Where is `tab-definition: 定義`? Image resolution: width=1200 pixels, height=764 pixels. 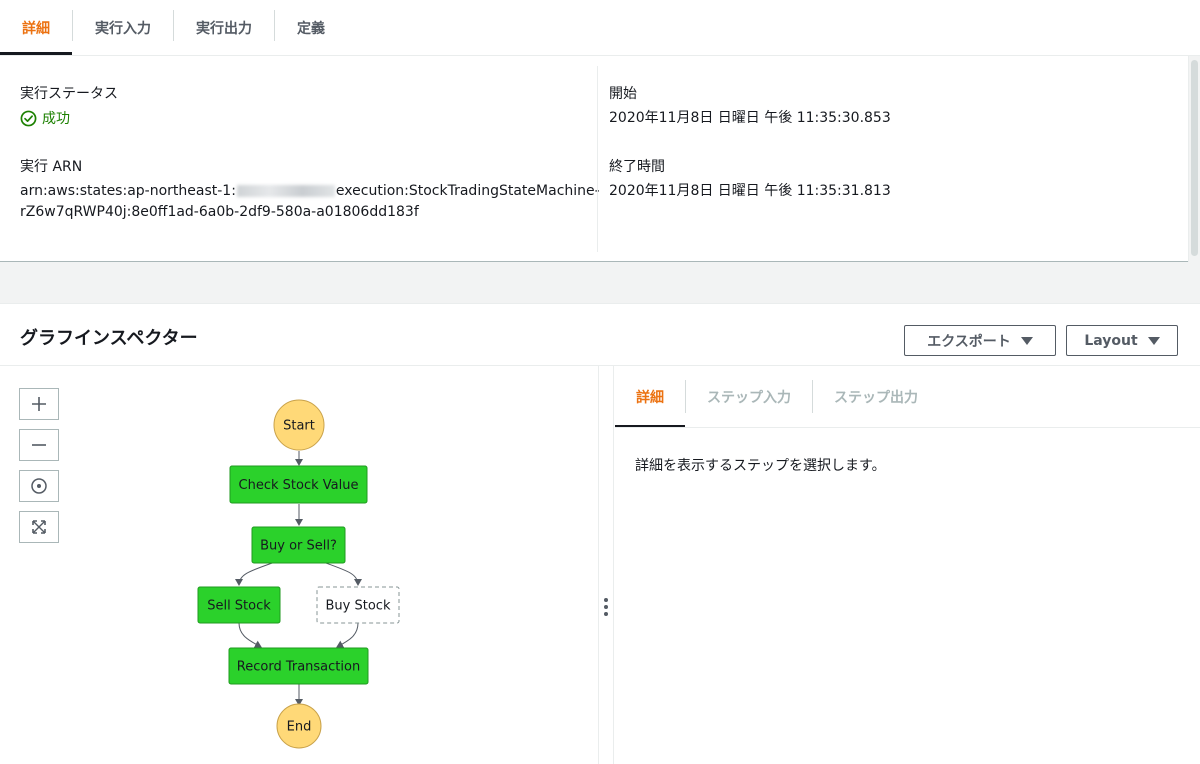
tab-definition: 定義 is located at coordinates (311, 27).